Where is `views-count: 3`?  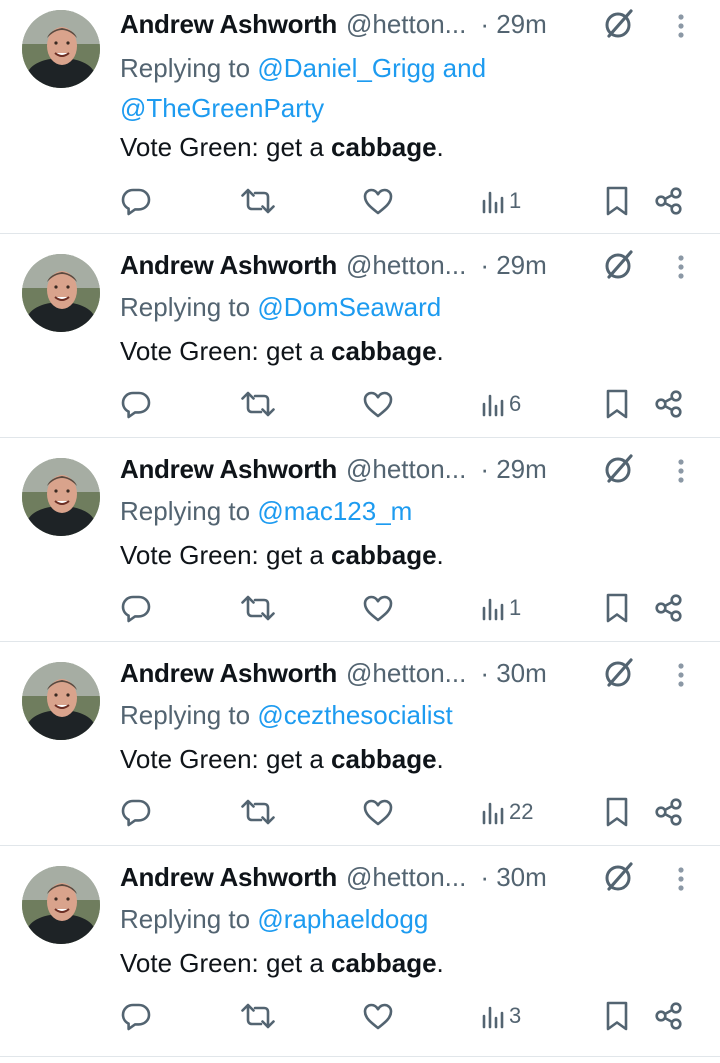
views-count: 3 is located at coordinates (515, 1015).